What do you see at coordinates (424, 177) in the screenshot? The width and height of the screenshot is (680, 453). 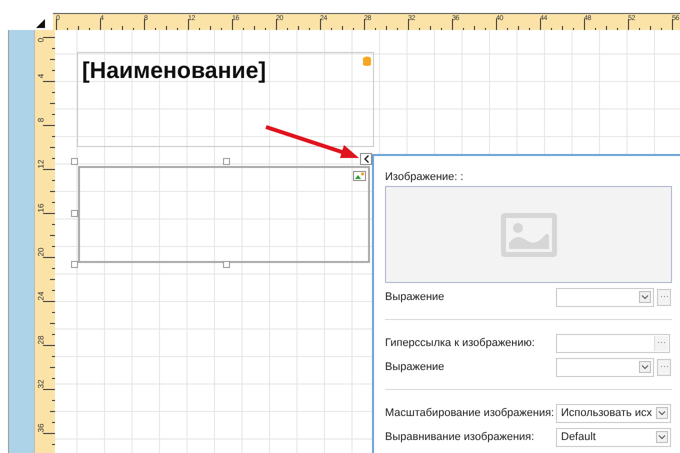 I see `image-label: Изображение: :` at bounding box center [424, 177].